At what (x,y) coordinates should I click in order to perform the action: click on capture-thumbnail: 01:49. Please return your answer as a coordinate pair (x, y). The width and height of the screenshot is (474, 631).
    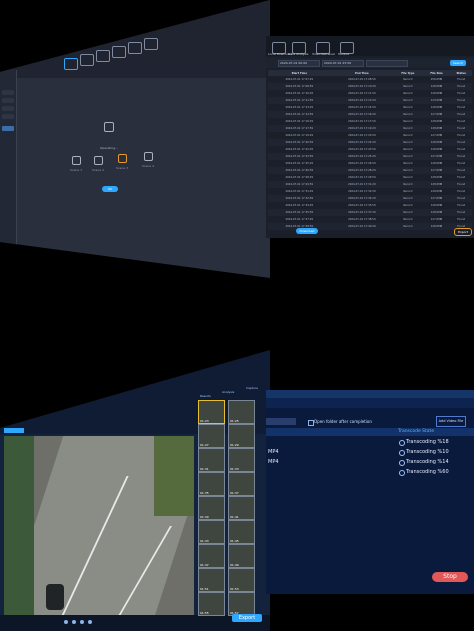
    Looking at the image, I should click on (241, 556).